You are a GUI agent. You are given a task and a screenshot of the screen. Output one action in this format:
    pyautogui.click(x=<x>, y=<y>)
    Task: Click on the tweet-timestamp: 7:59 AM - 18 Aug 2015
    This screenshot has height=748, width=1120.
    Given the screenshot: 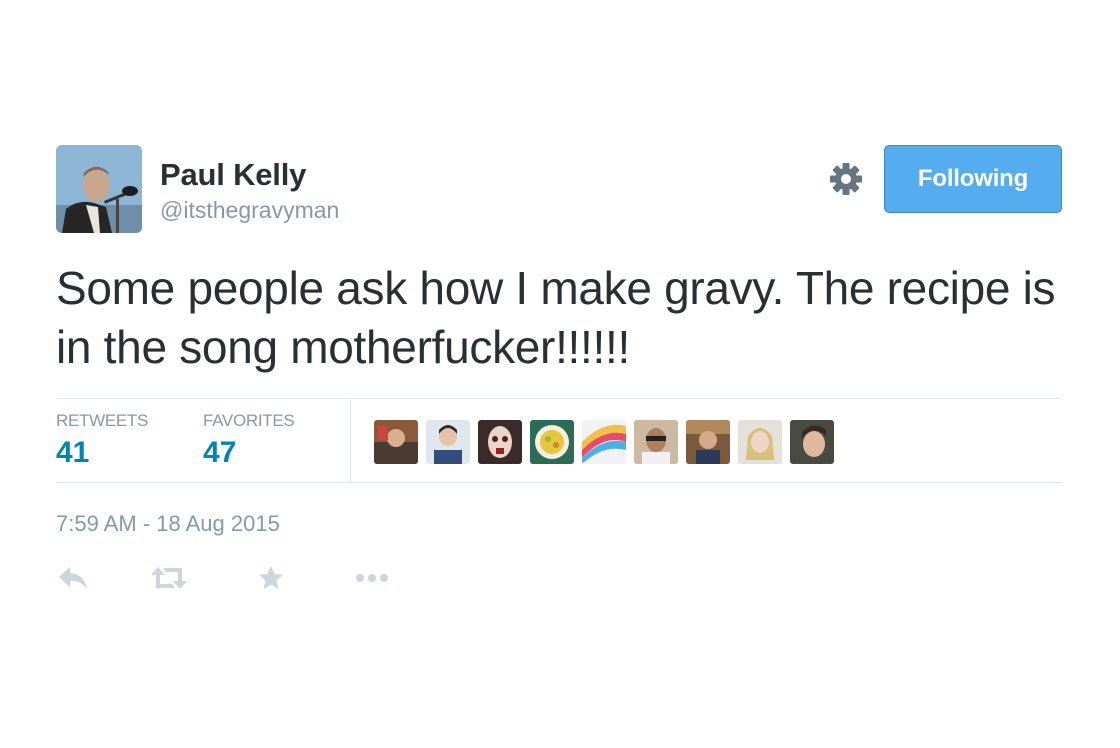 What is the action you would take?
    pyautogui.click(x=168, y=524)
    